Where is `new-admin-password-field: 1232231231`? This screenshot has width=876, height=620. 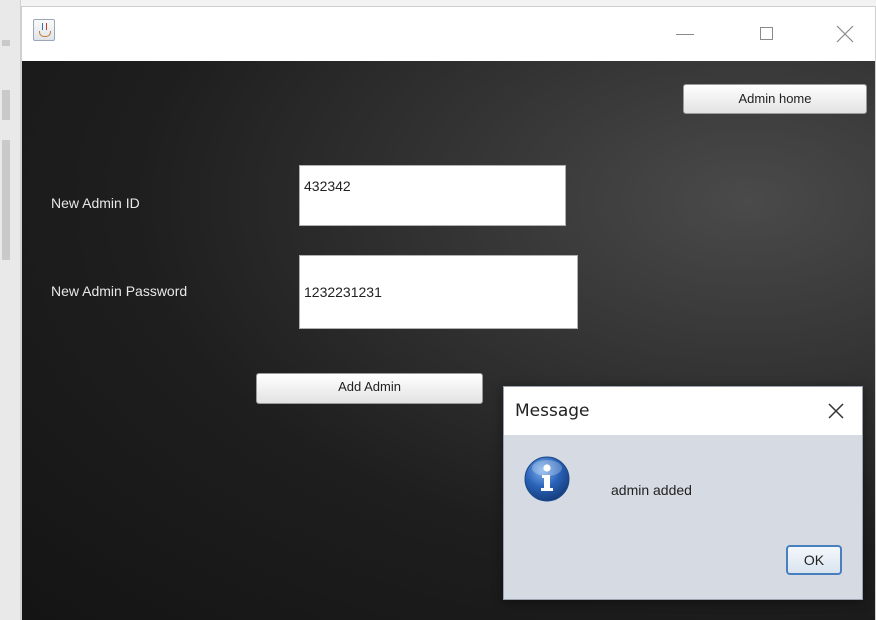 new-admin-password-field: 1232231231 is located at coordinates (438, 292).